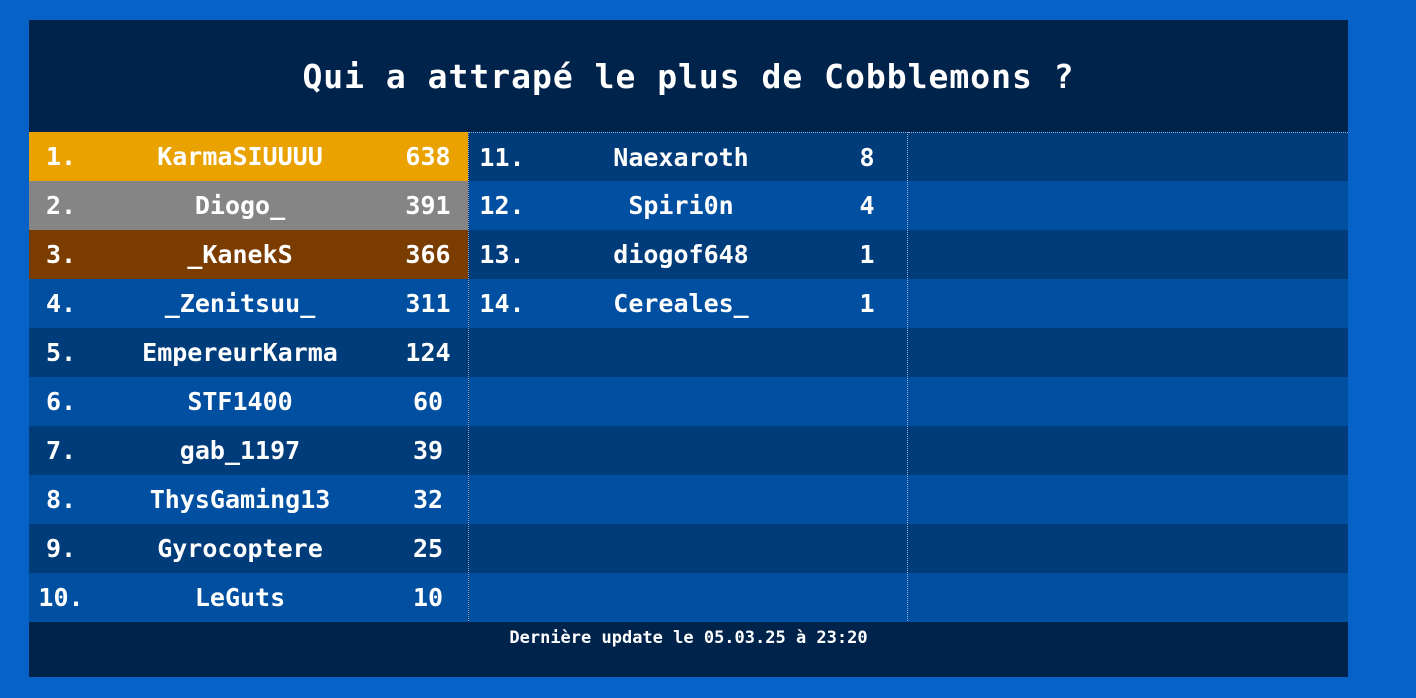 This screenshot has height=698, width=1416. What do you see at coordinates (428, 401) in the screenshot?
I see `player-score: 60` at bounding box center [428, 401].